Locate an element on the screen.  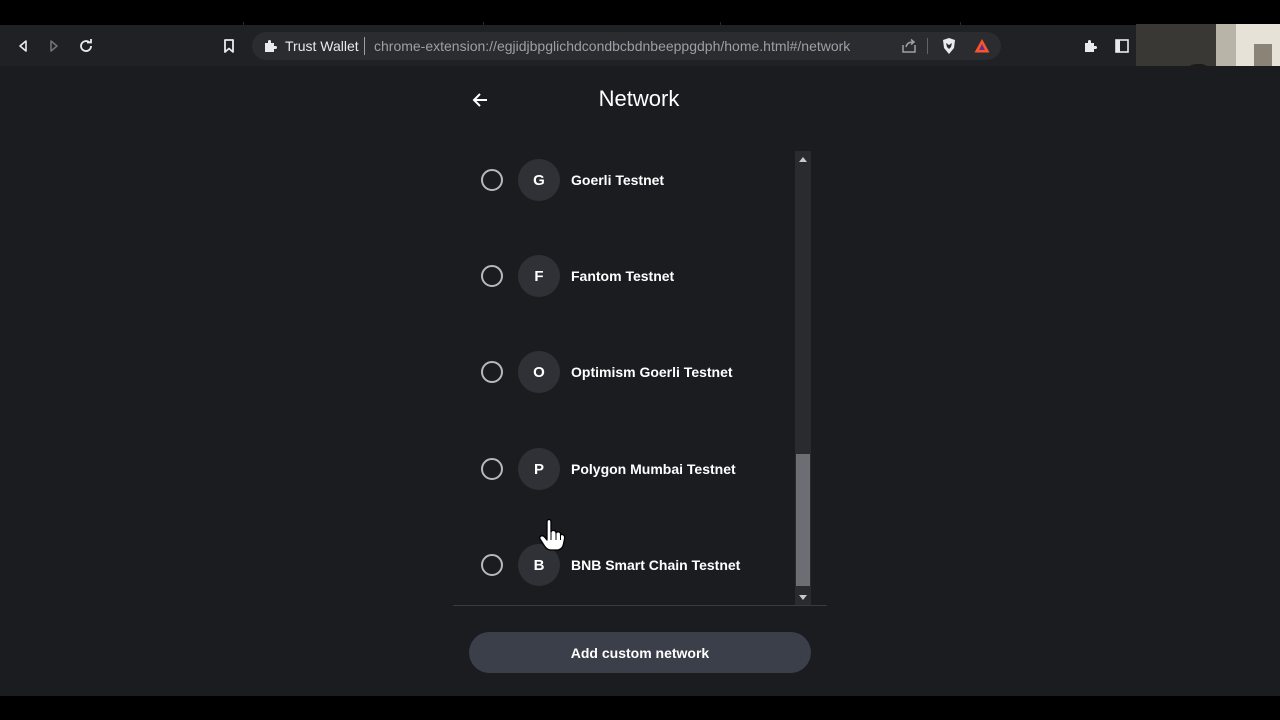
list-item: G Goerli Testnet is located at coordinates (623, 181).